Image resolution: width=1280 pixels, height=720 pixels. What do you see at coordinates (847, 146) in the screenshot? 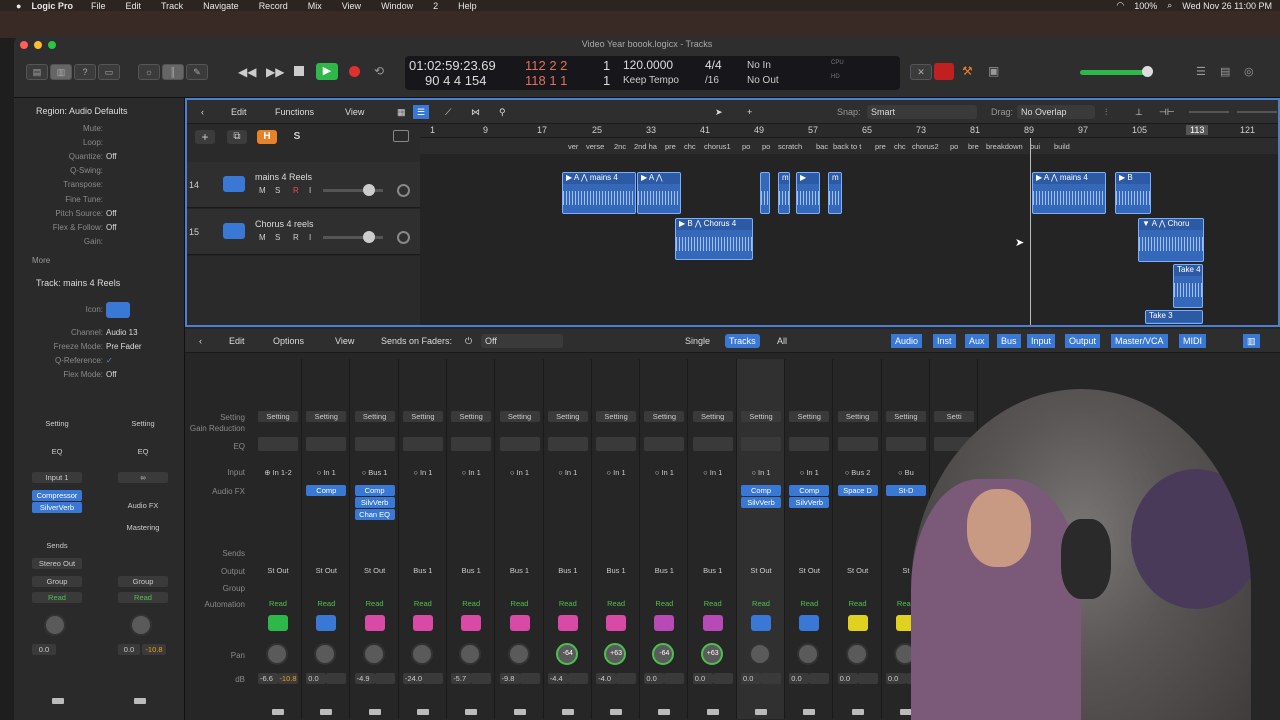
I see `marker: back to t` at bounding box center [847, 146].